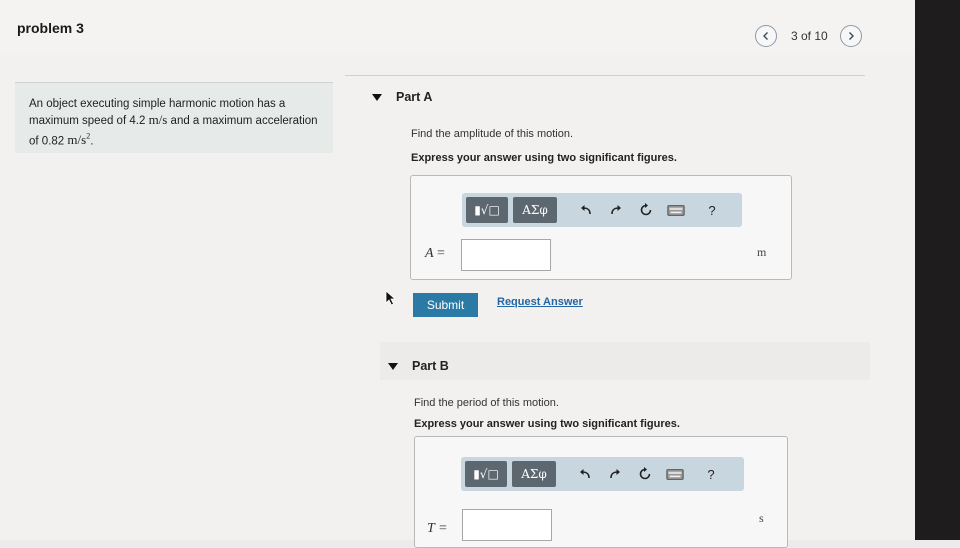 This screenshot has height=548, width=960. I want to click on problem-text-part: ., so click(92, 141).